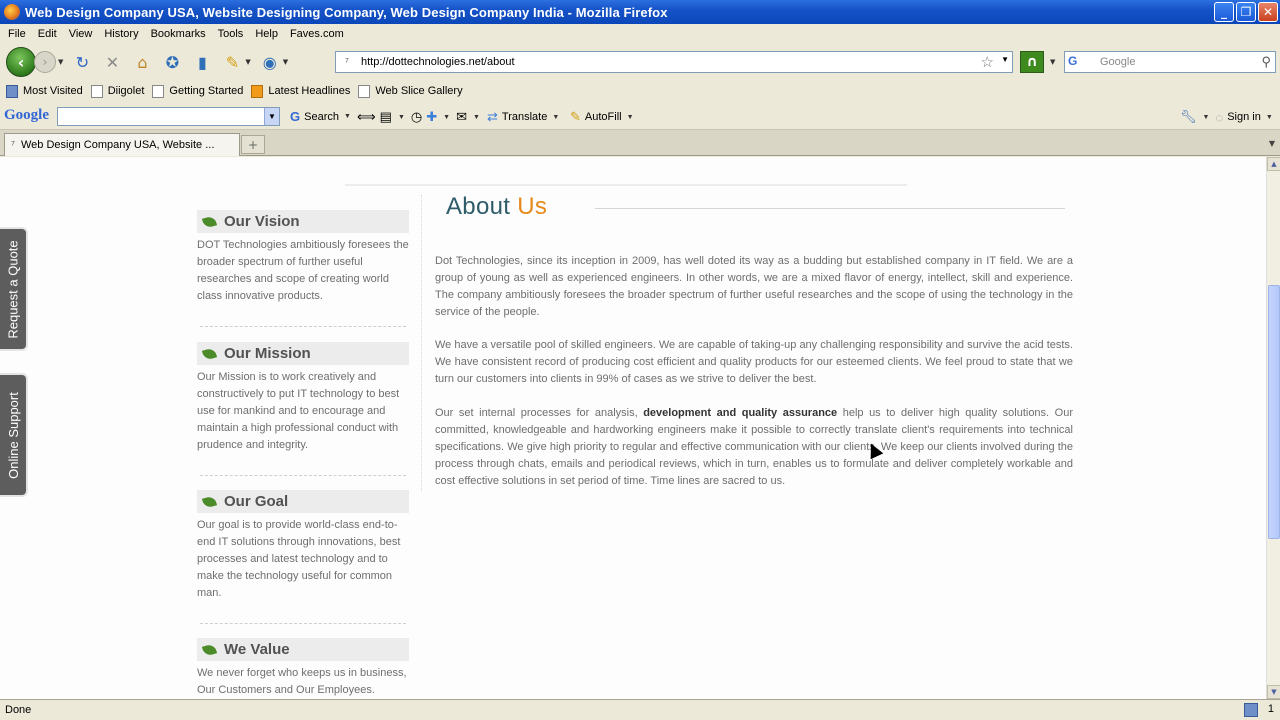 The width and height of the screenshot is (1280, 720). What do you see at coordinates (1266, 62) in the screenshot?
I see `search-magnifier-icon: ⚲` at bounding box center [1266, 62].